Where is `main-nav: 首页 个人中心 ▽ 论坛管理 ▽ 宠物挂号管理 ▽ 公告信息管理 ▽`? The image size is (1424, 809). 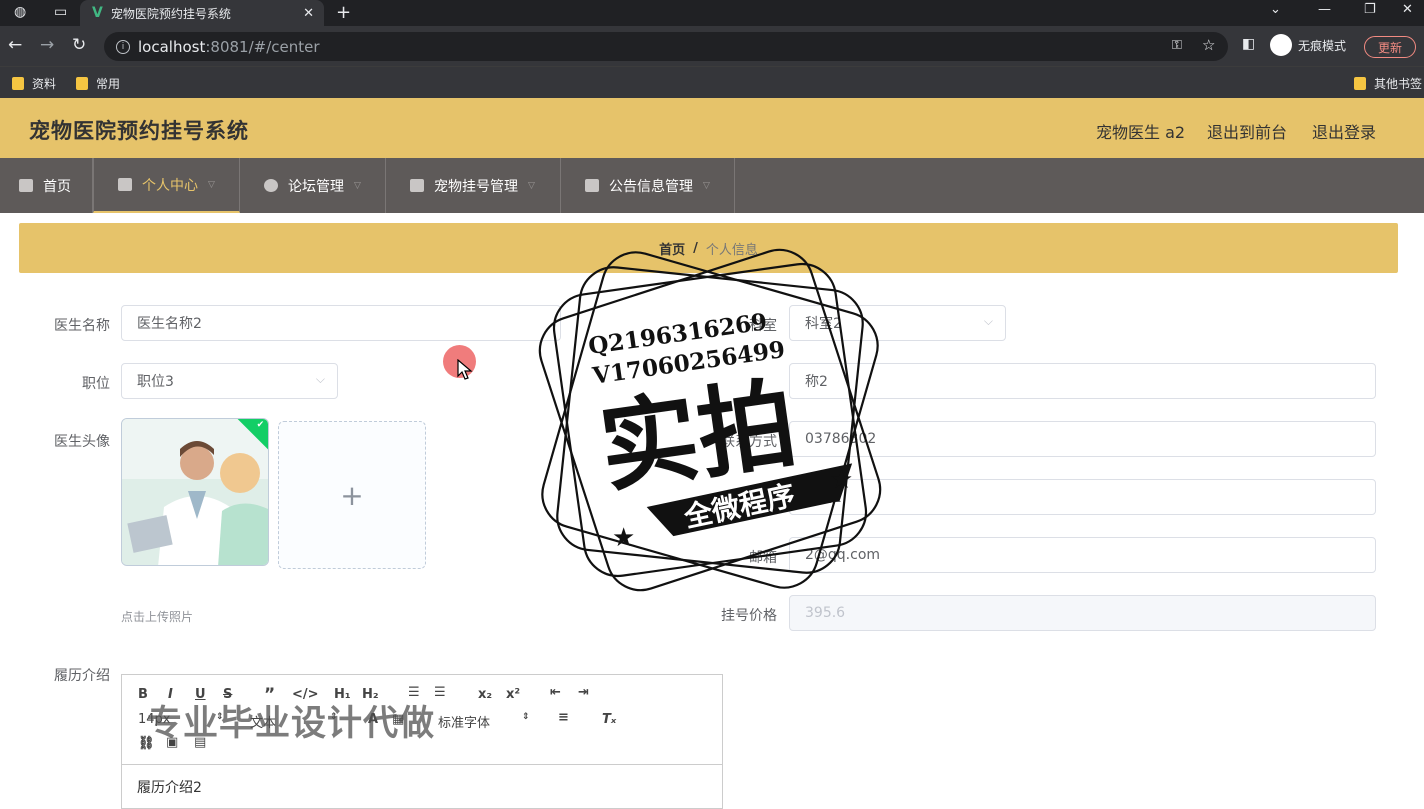 main-nav: 首页 个人中心 ▽ 论坛管理 ▽ 宠物挂号管理 ▽ 公告信息管理 ▽ is located at coordinates (712, 185).